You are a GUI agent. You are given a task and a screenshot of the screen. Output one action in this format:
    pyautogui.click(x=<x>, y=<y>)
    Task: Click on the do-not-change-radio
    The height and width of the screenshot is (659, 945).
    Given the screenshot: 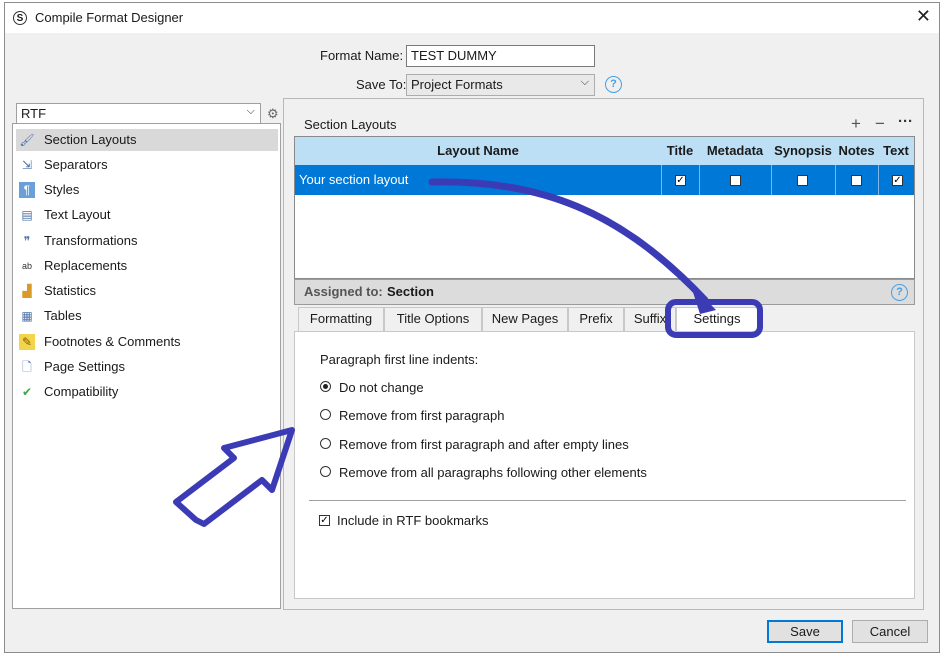 What is the action you would take?
    pyautogui.click(x=325, y=386)
    